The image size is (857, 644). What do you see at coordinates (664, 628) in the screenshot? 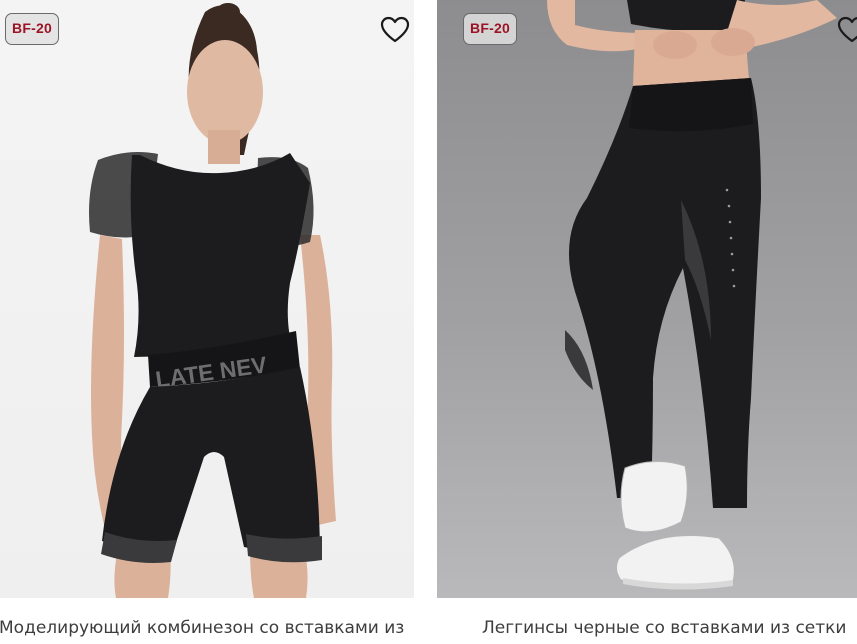
I see `product-name: Леггинсы черные со вставками из сетки` at bounding box center [664, 628].